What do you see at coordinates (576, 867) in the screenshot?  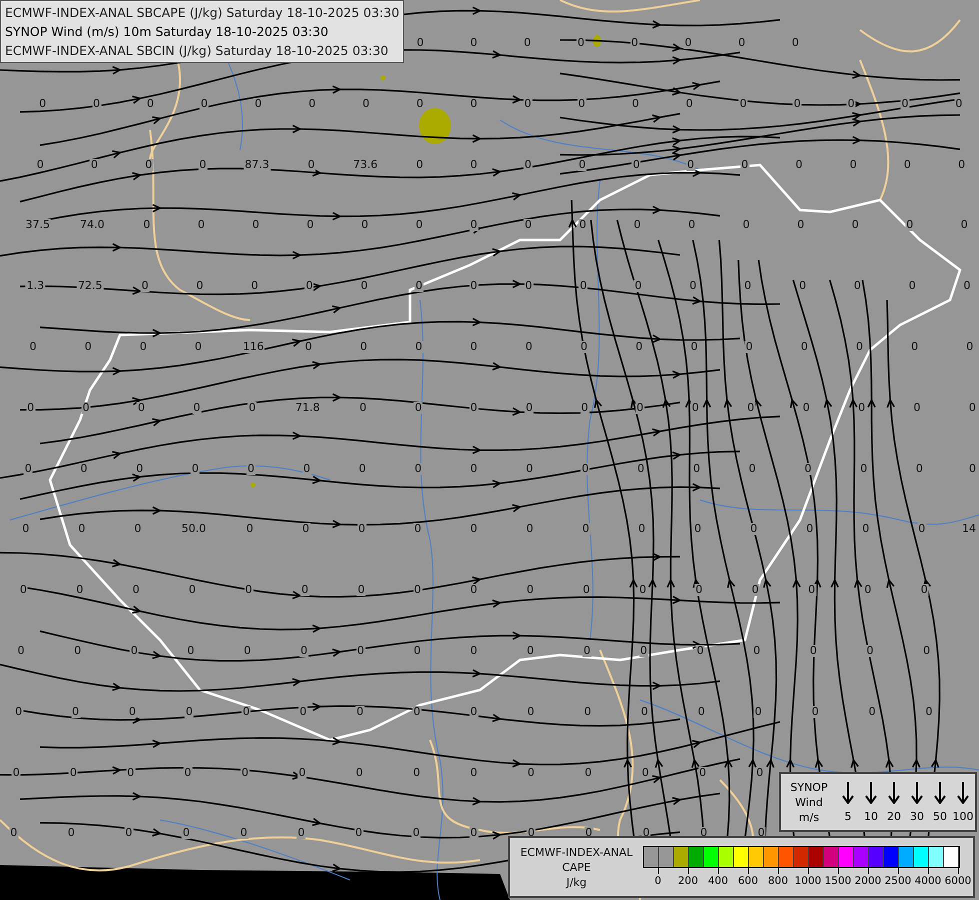 I see `legend-title: CAPE` at bounding box center [576, 867].